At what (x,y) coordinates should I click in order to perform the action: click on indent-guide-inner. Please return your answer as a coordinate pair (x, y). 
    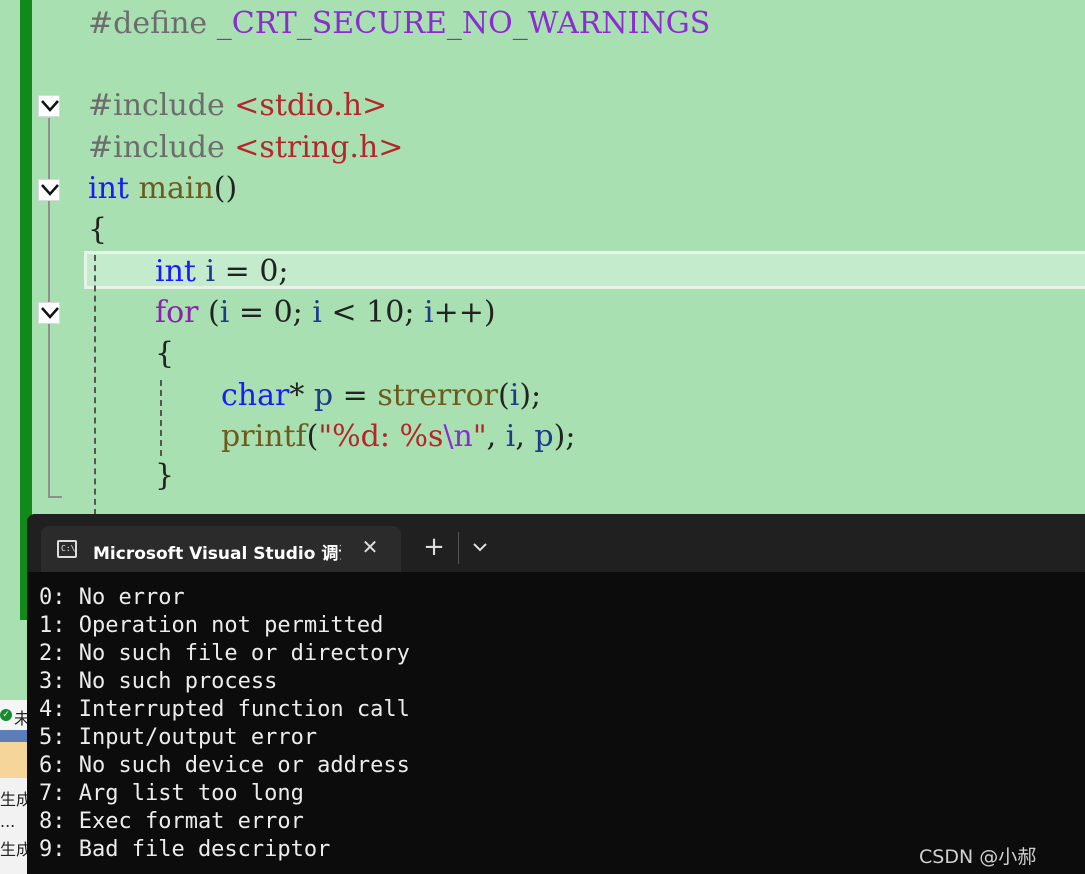
    Looking at the image, I should click on (161, 418).